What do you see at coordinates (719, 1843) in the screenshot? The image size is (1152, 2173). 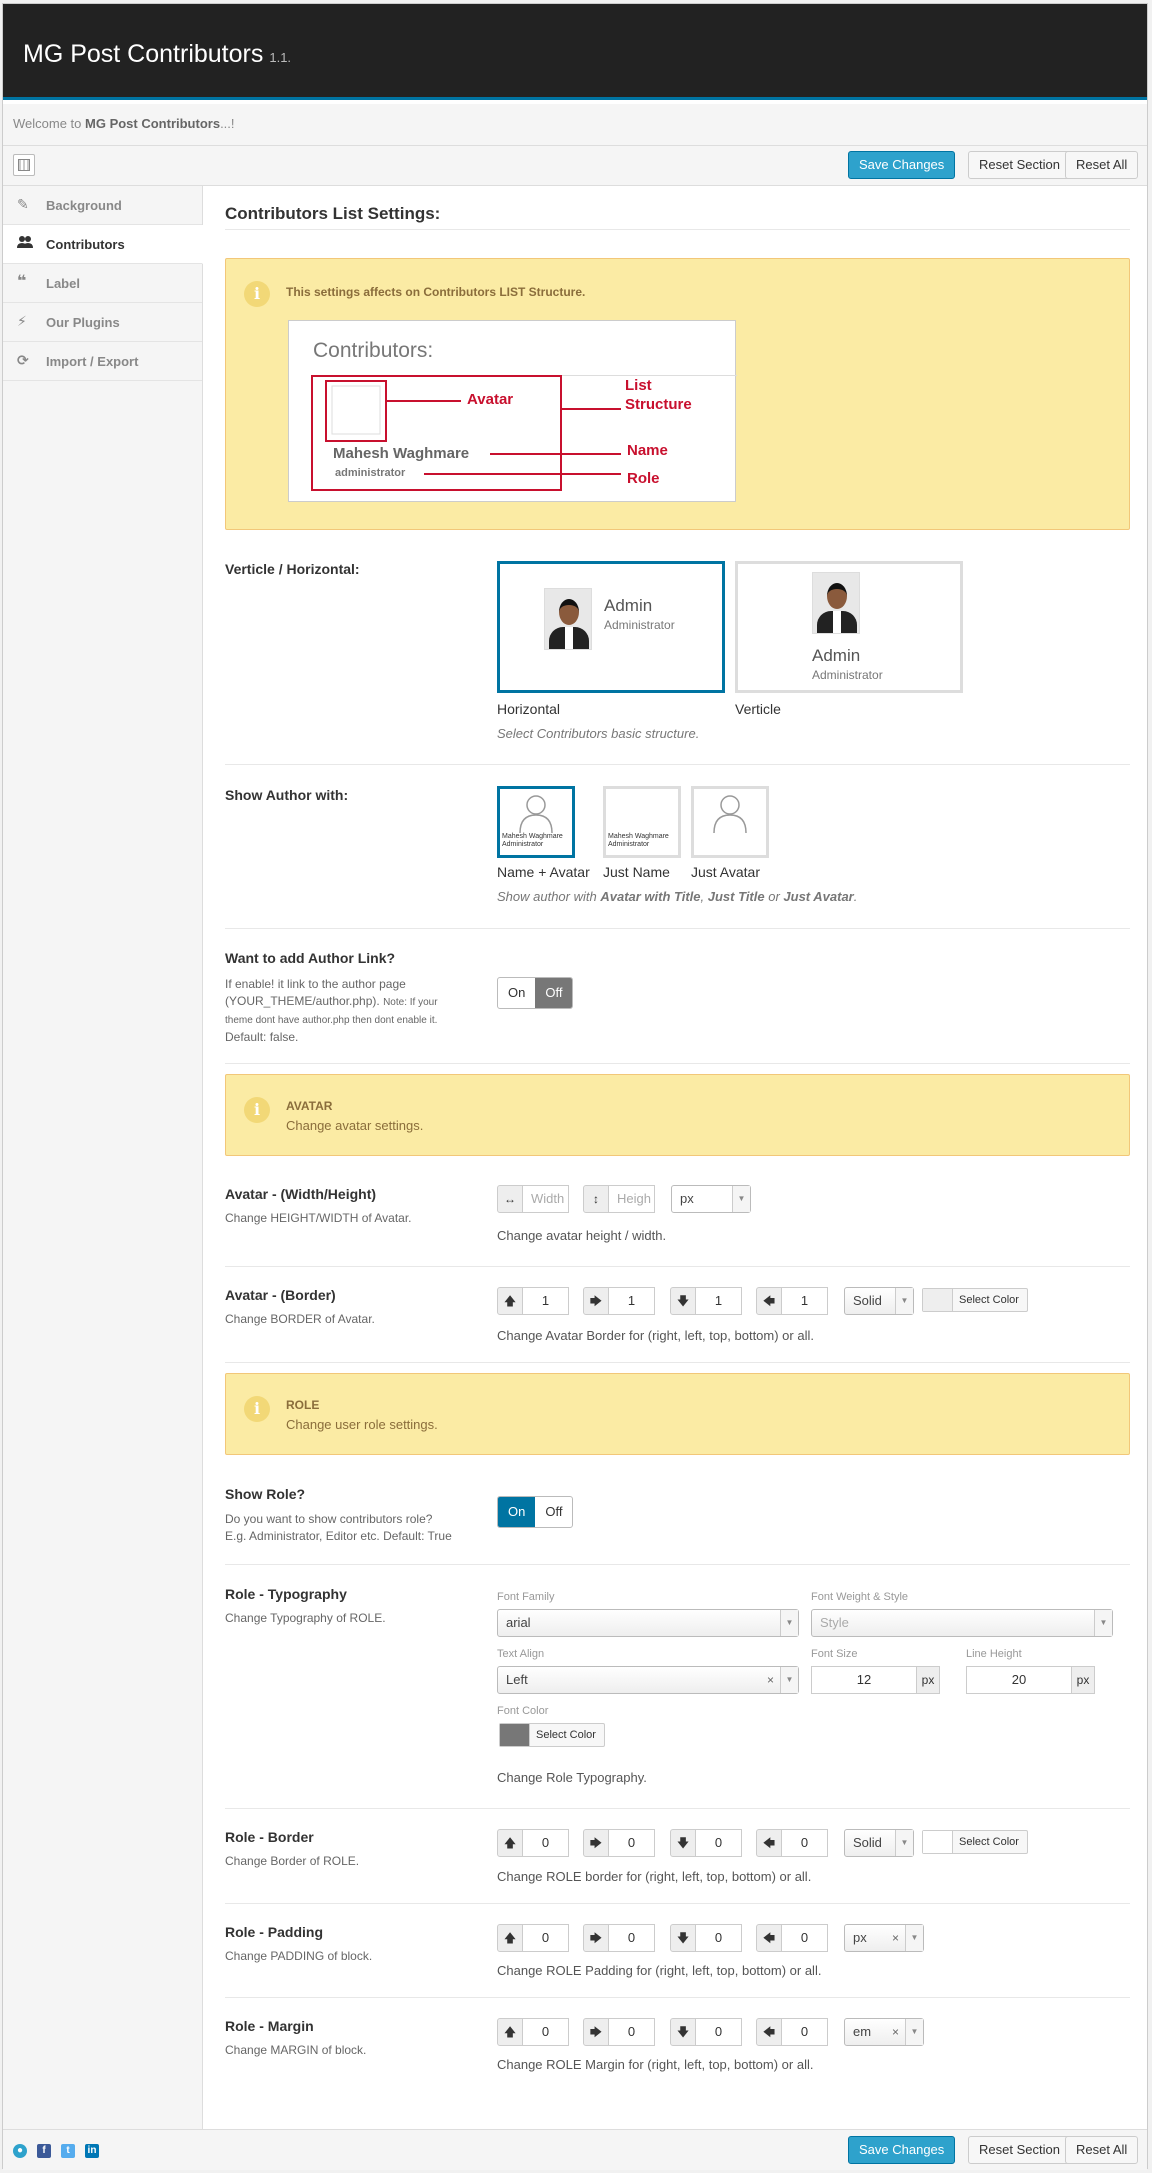 I see `border-bottom-field: 0` at bounding box center [719, 1843].